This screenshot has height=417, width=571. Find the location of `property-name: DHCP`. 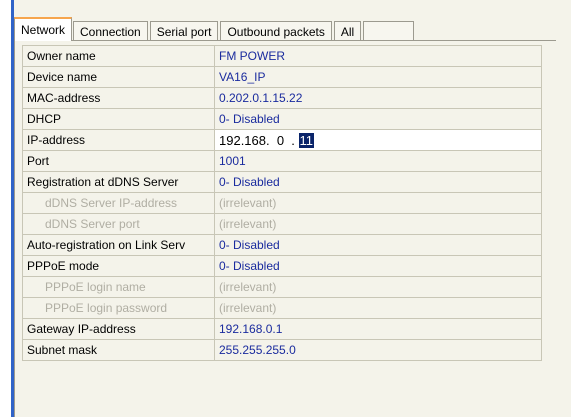

property-name: DHCP is located at coordinates (118, 119).